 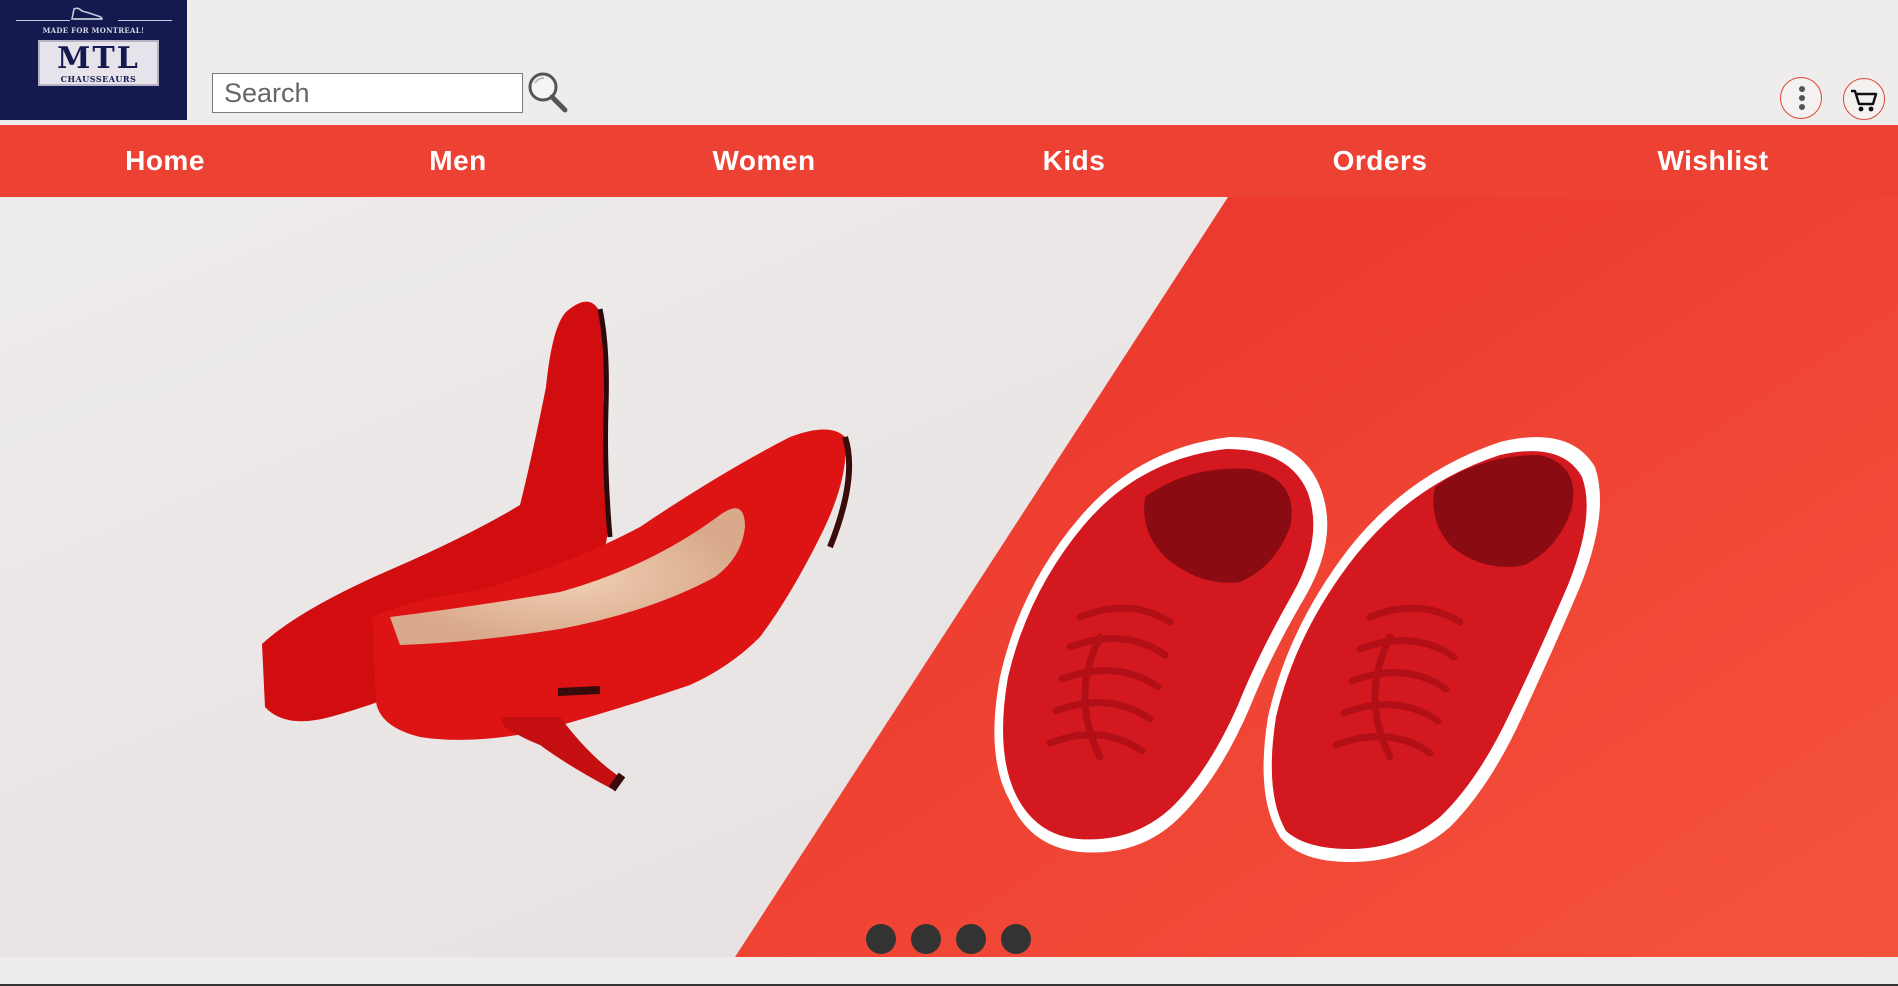 I want to click on nav-item-women: Women, so click(x=763, y=161).